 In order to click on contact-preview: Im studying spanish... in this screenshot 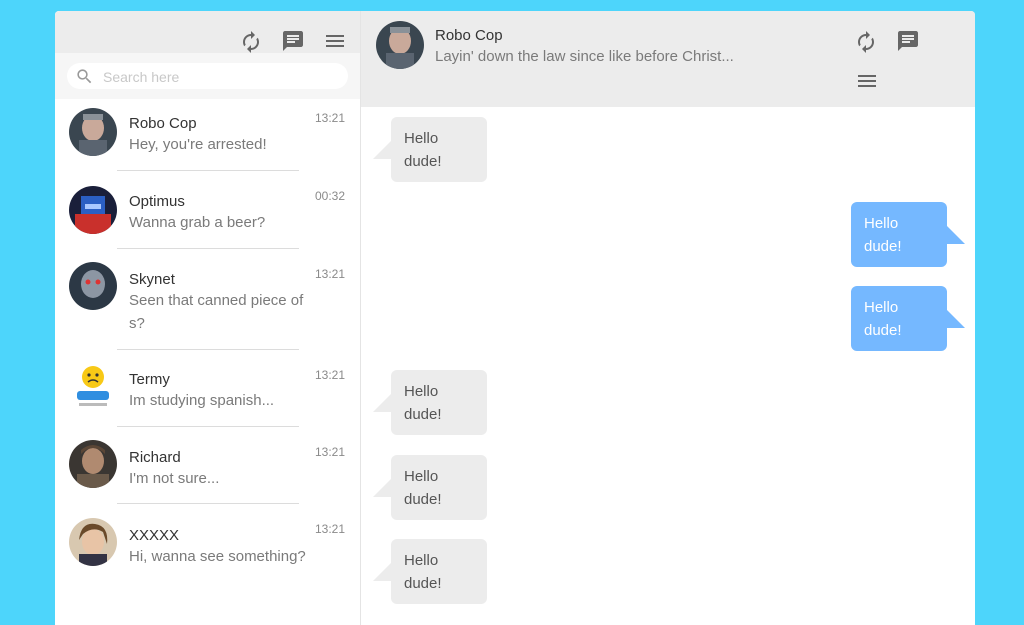, I will do `click(202, 400)`.